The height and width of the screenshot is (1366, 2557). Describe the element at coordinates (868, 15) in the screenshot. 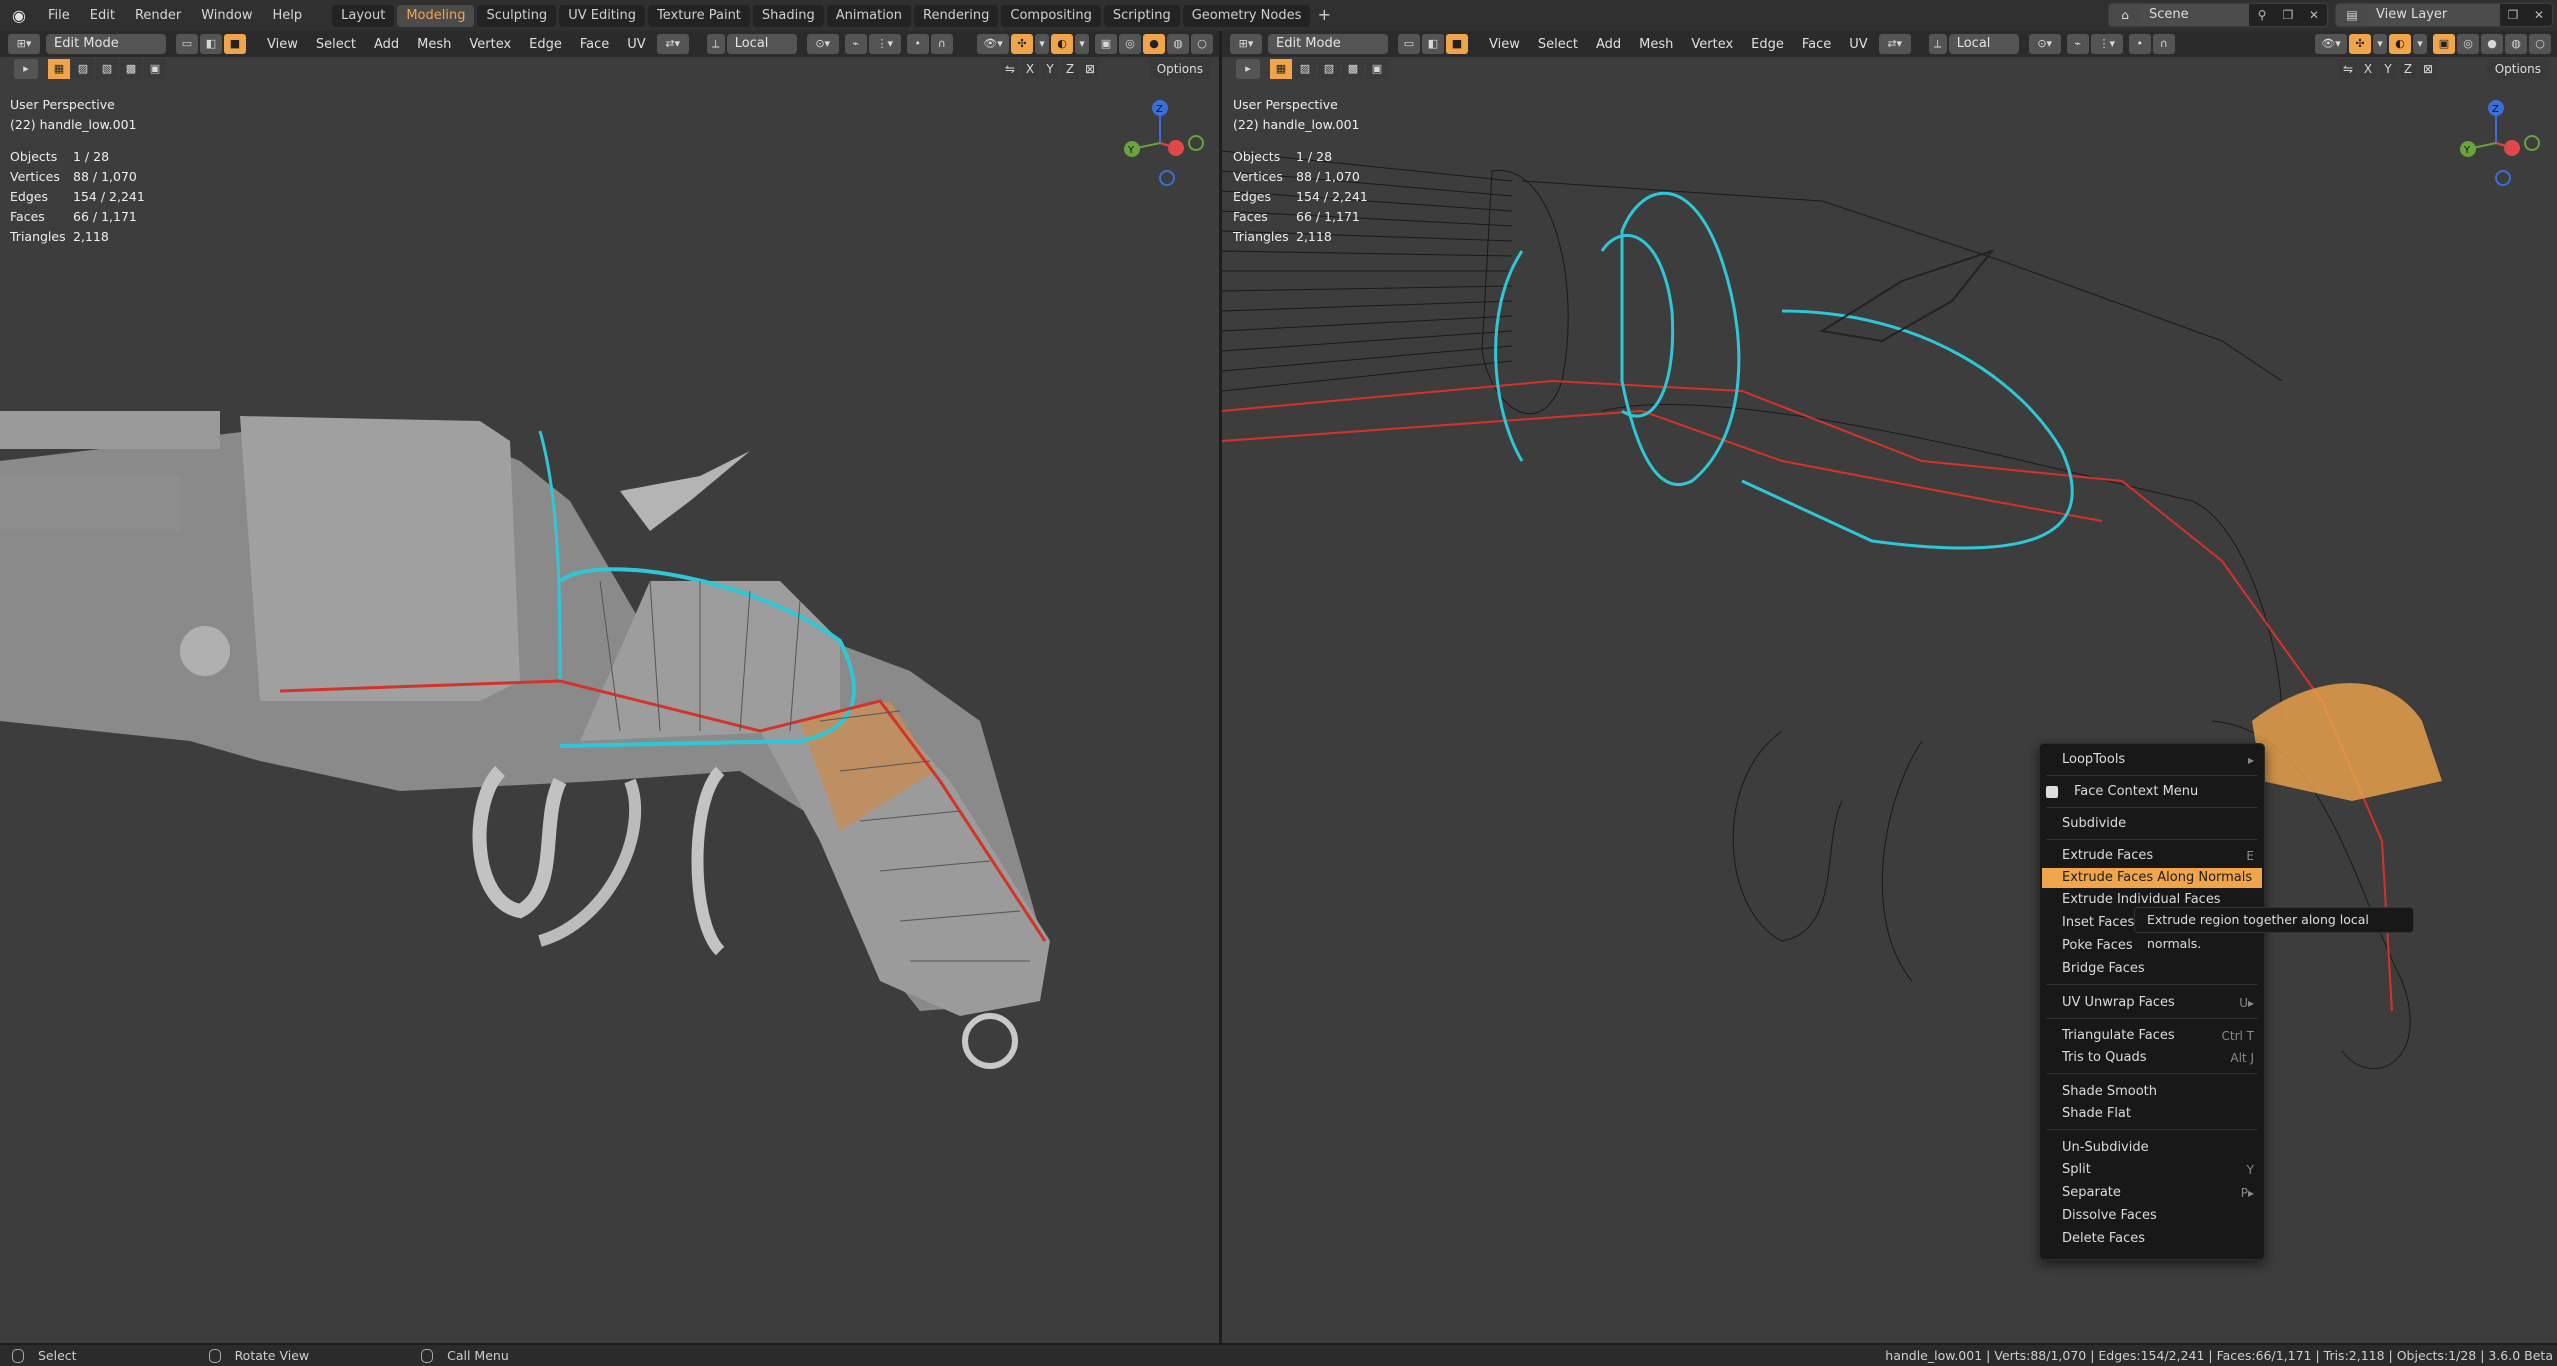

I see `tab-animation: Animation` at that location.